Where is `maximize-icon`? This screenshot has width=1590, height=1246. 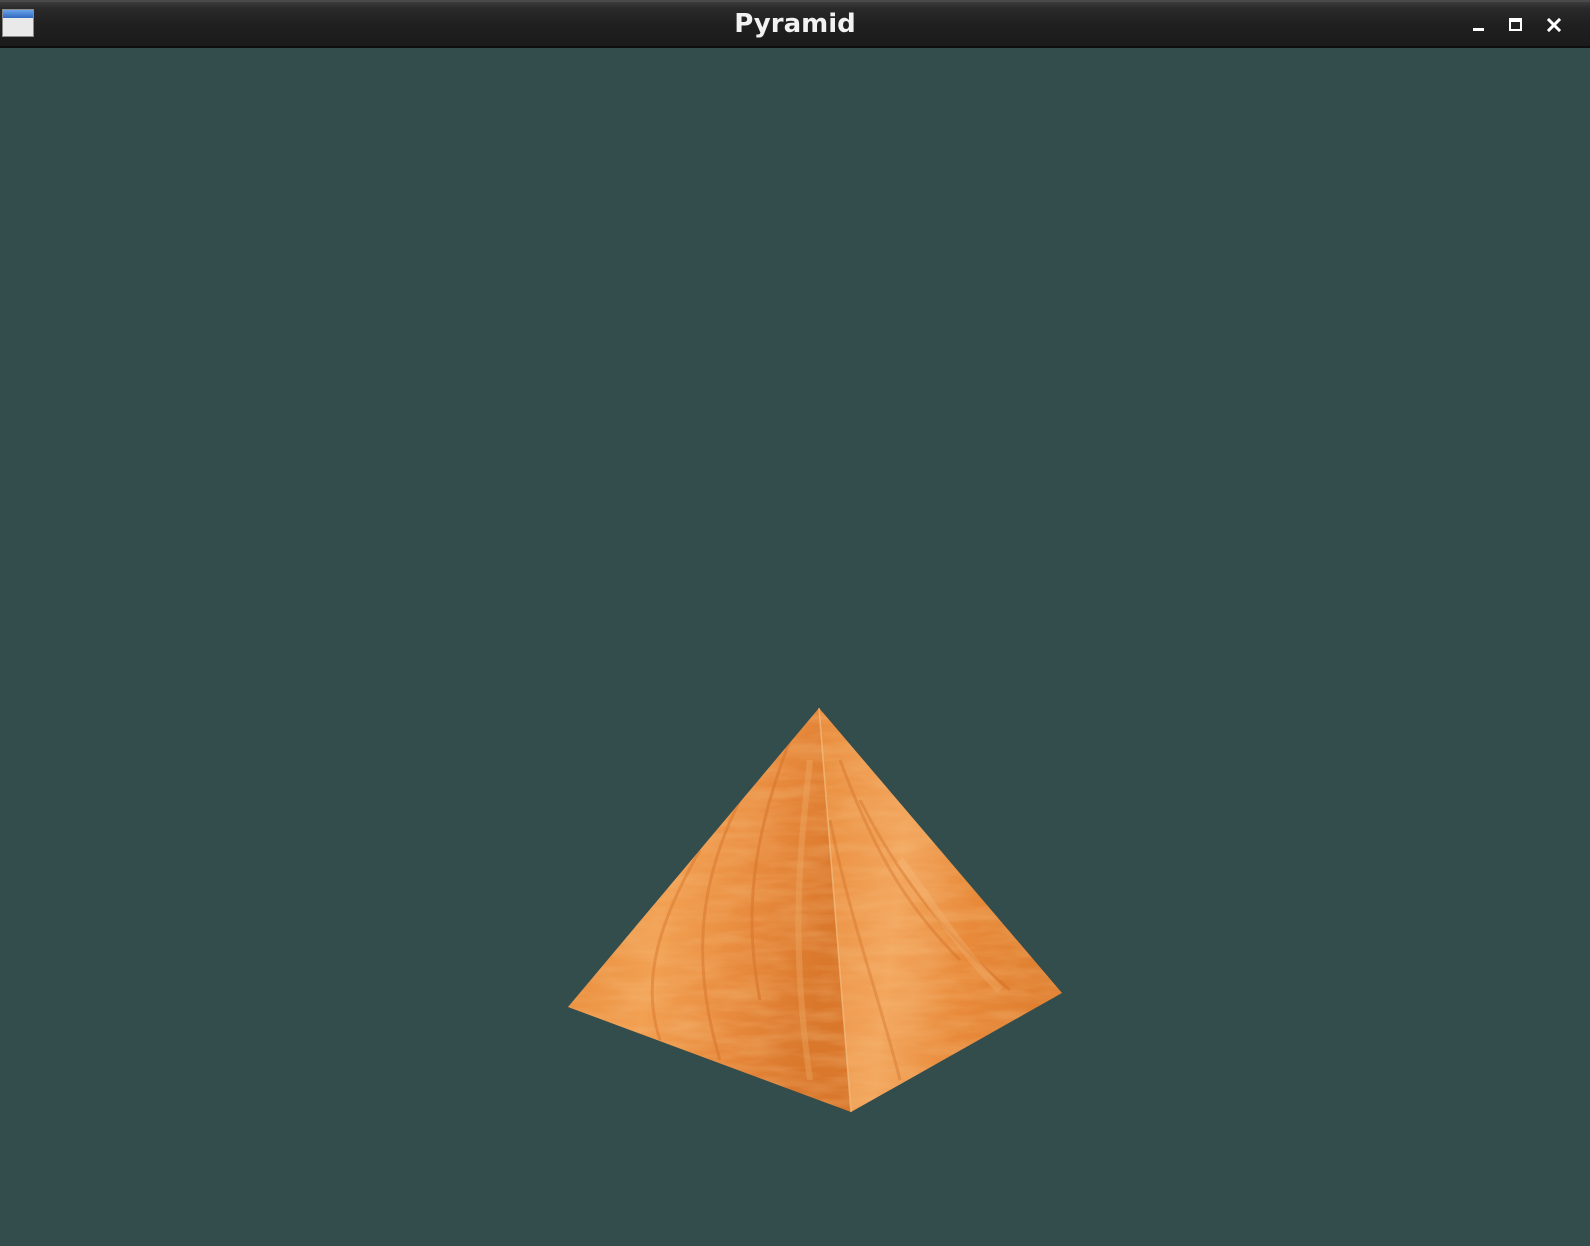 maximize-icon is located at coordinates (1515, 24).